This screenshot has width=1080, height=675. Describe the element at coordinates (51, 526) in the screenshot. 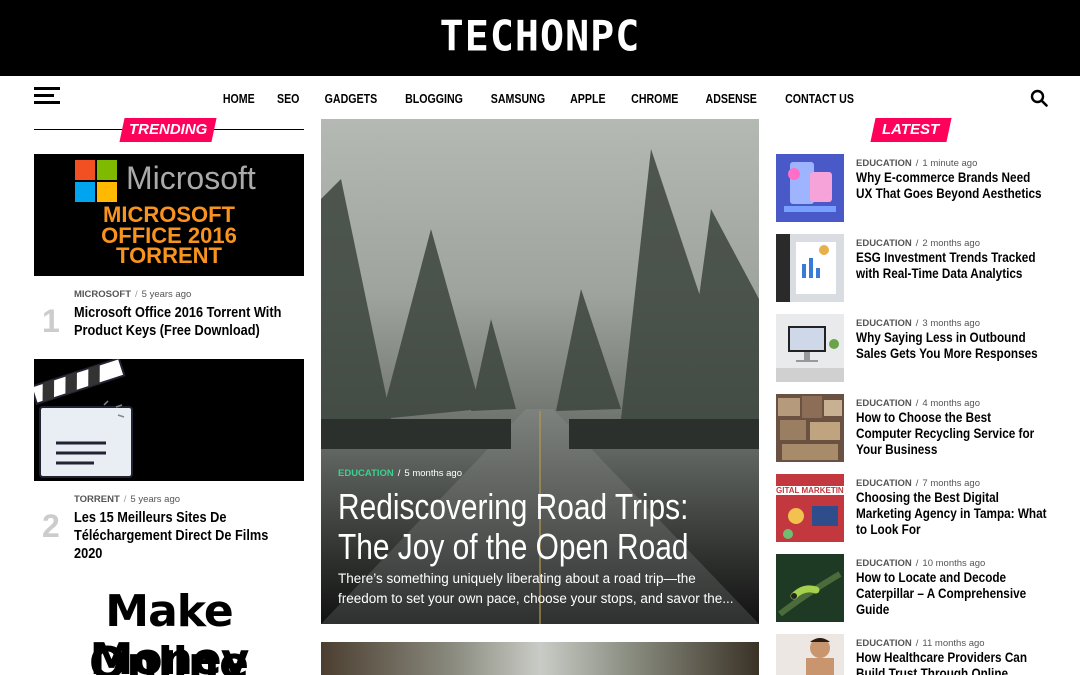

I see `trending-number-2: 2` at that location.